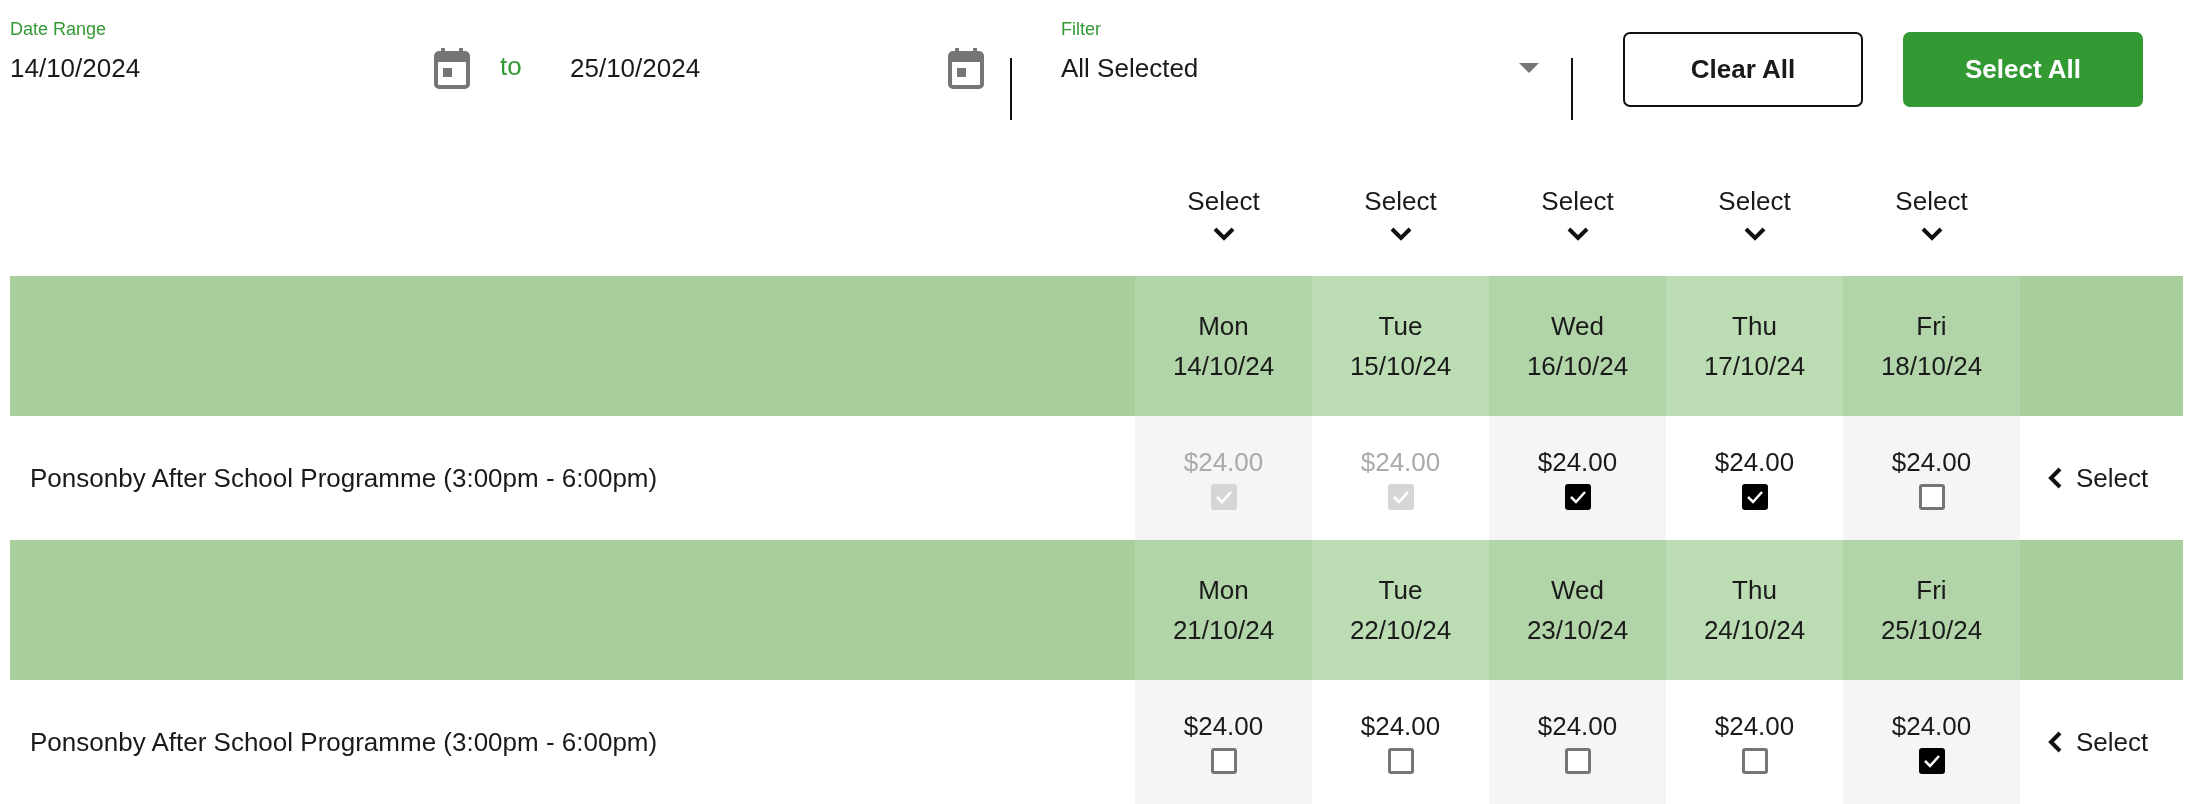 The width and height of the screenshot is (2193, 804). What do you see at coordinates (59, 29) in the screenshot?
I see `field-label: Date Range` at bounding box center [59, 29].